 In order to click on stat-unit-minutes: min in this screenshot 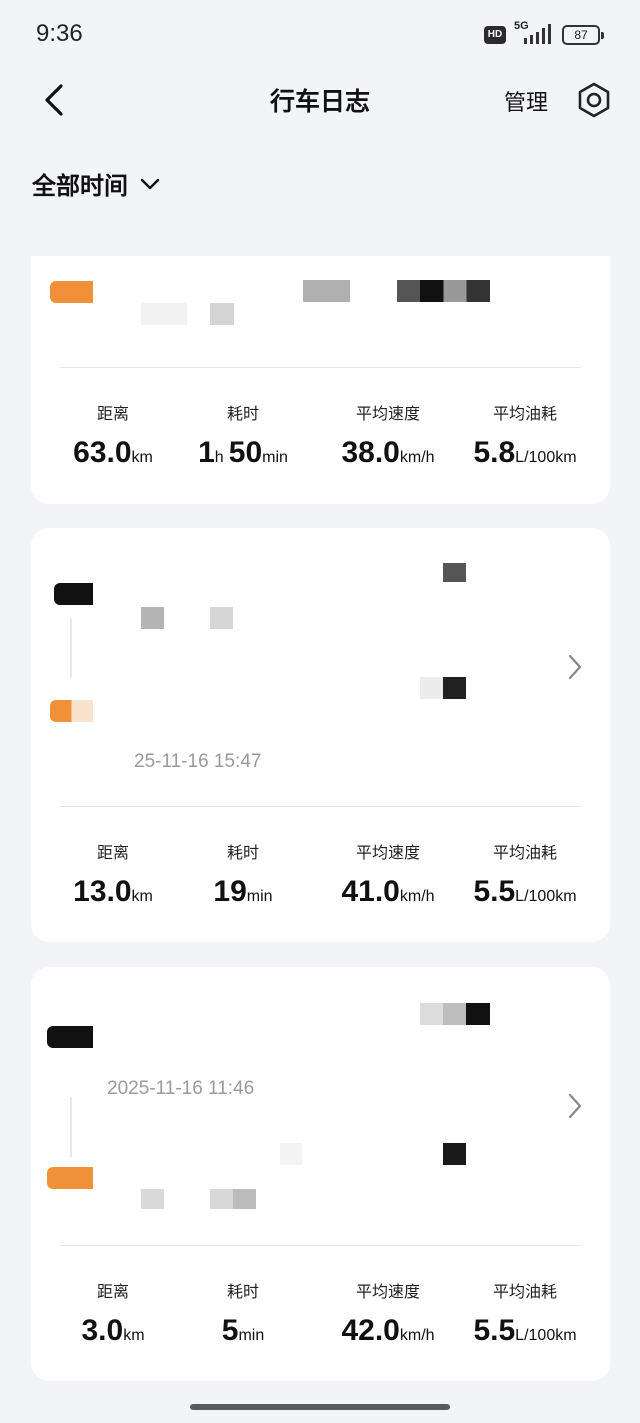, I will do `click(275, 457)`.